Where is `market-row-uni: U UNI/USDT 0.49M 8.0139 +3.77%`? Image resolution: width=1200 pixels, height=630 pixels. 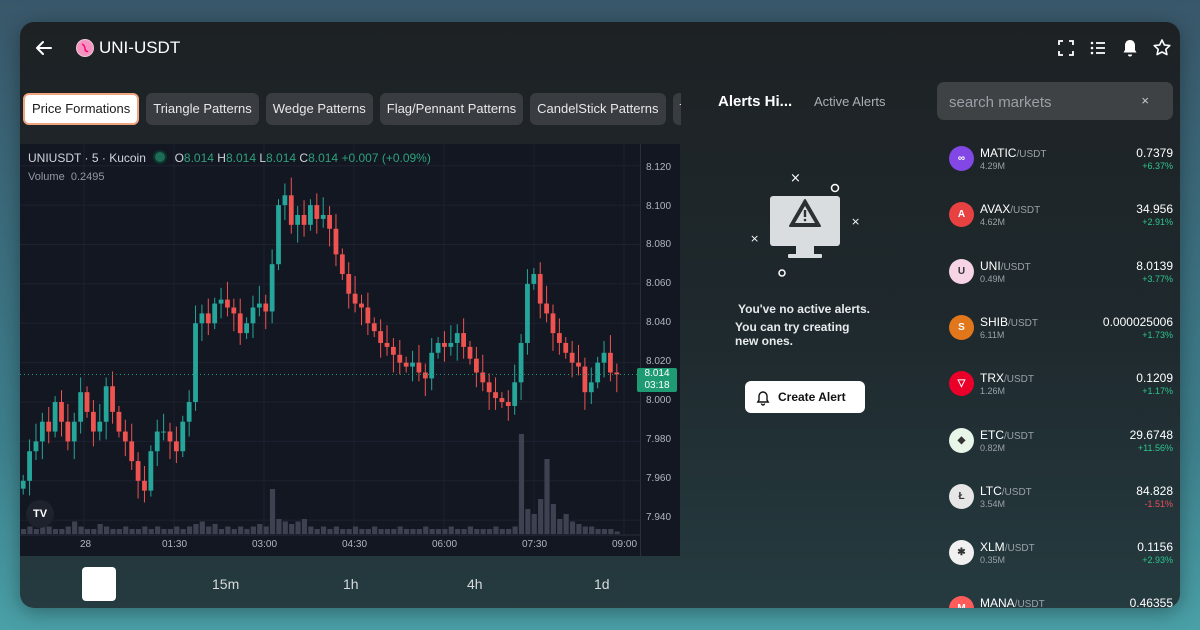 market-row-uni: U UNI/USDT 0.49M 8.0139 +3.77% is located at coordinates (1060, 278).